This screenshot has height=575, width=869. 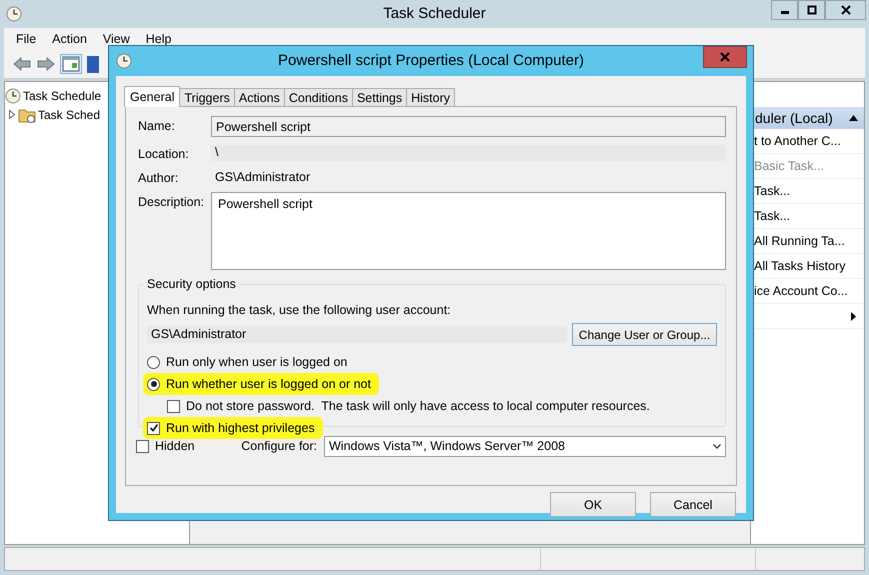 I want to click on menu-item: Action, so click(x=69, y=39).